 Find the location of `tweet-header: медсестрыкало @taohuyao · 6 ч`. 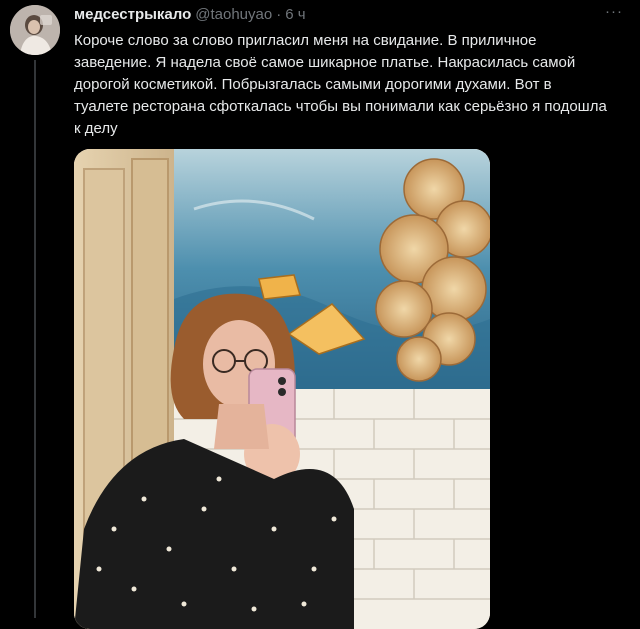

tweet-header: медсестрыкало @taohuyao · 6 ч is located at coordinates (190, 16).